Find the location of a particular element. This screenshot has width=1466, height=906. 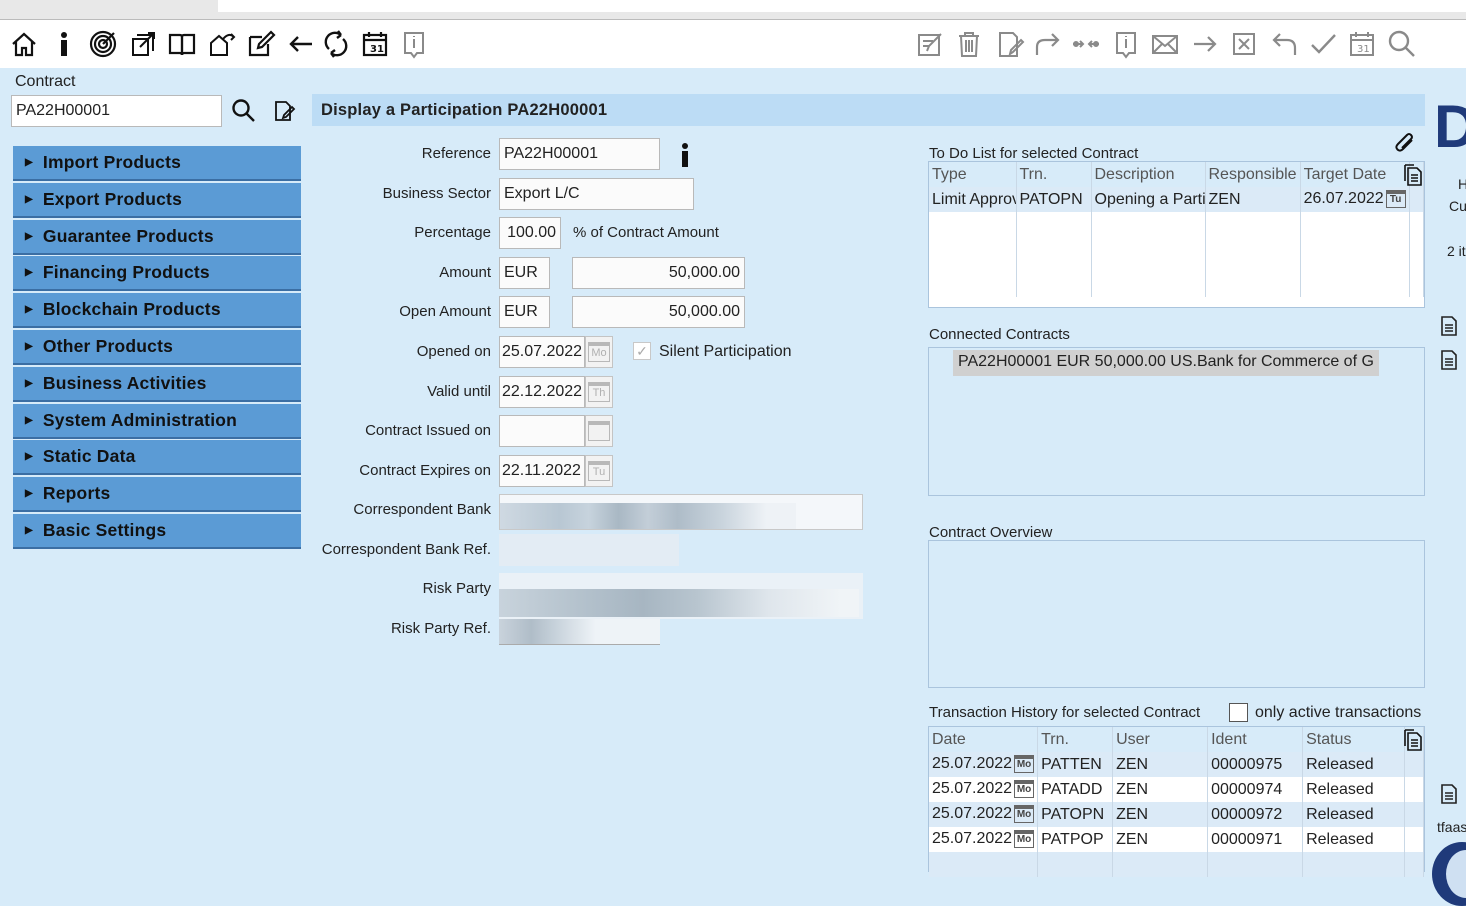

document-edit-icon is located at coordinates (284, 113).